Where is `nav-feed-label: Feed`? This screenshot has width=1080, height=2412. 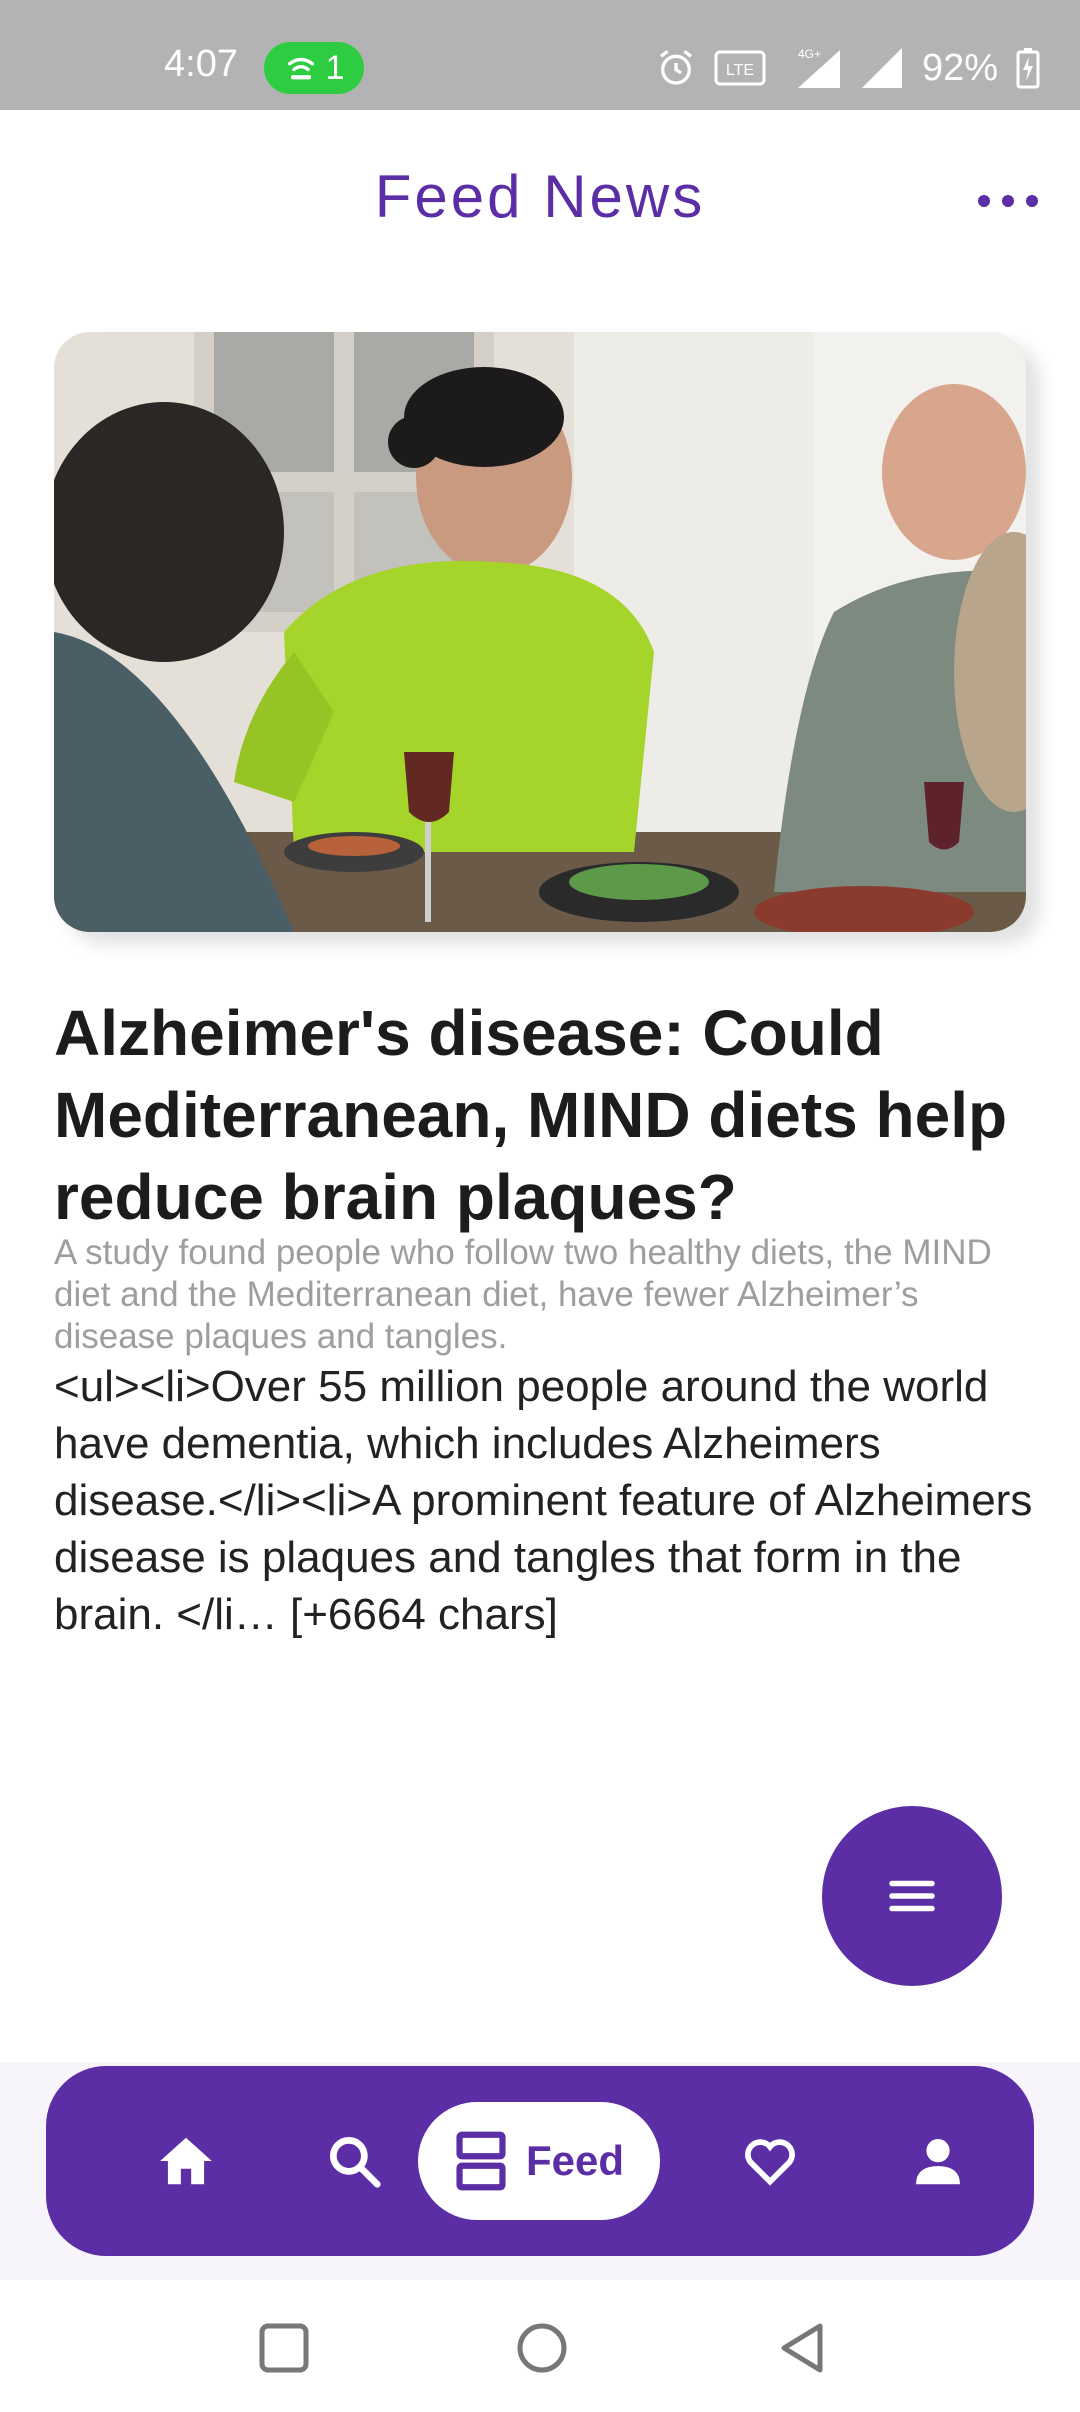 nav-feed-label: Feed is located at coordinates (575, 2160).